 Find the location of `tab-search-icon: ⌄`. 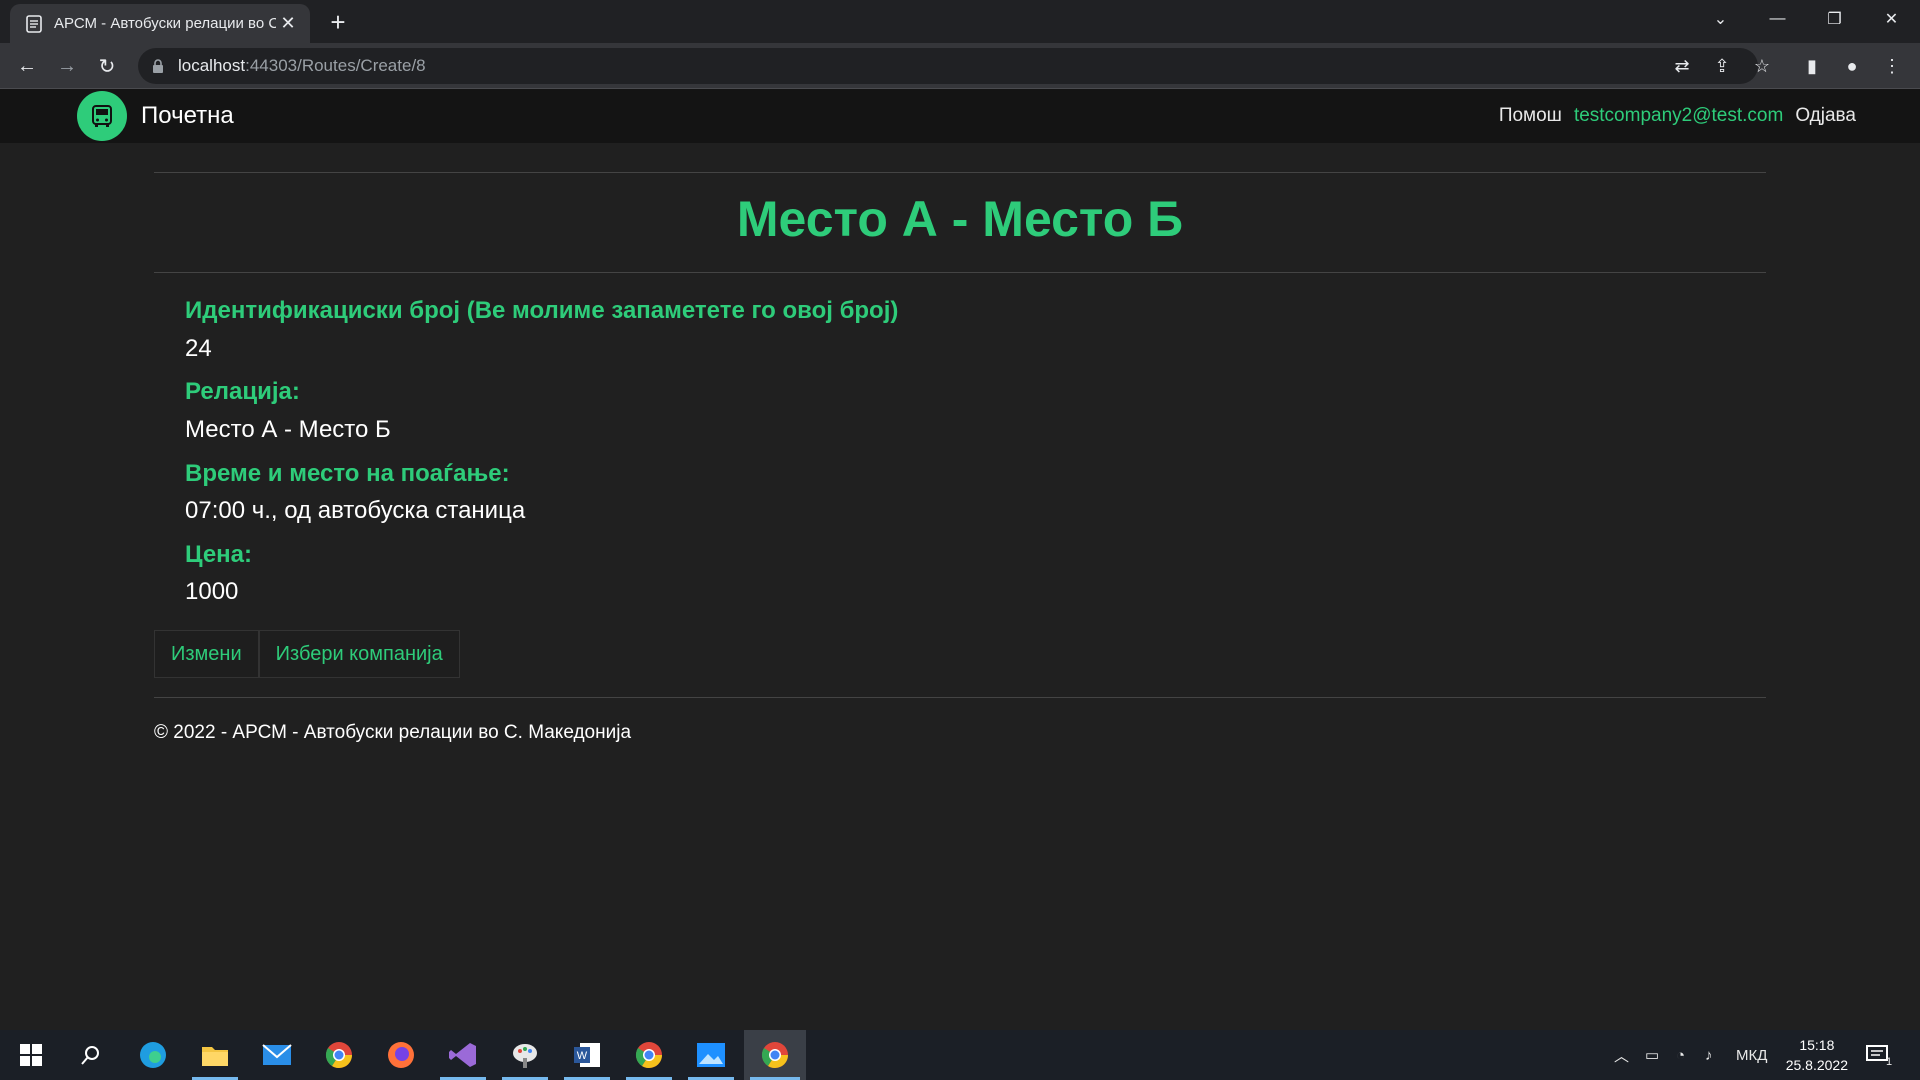

tab-search-icon: ⌄ is located at coordinates (1720, 19).